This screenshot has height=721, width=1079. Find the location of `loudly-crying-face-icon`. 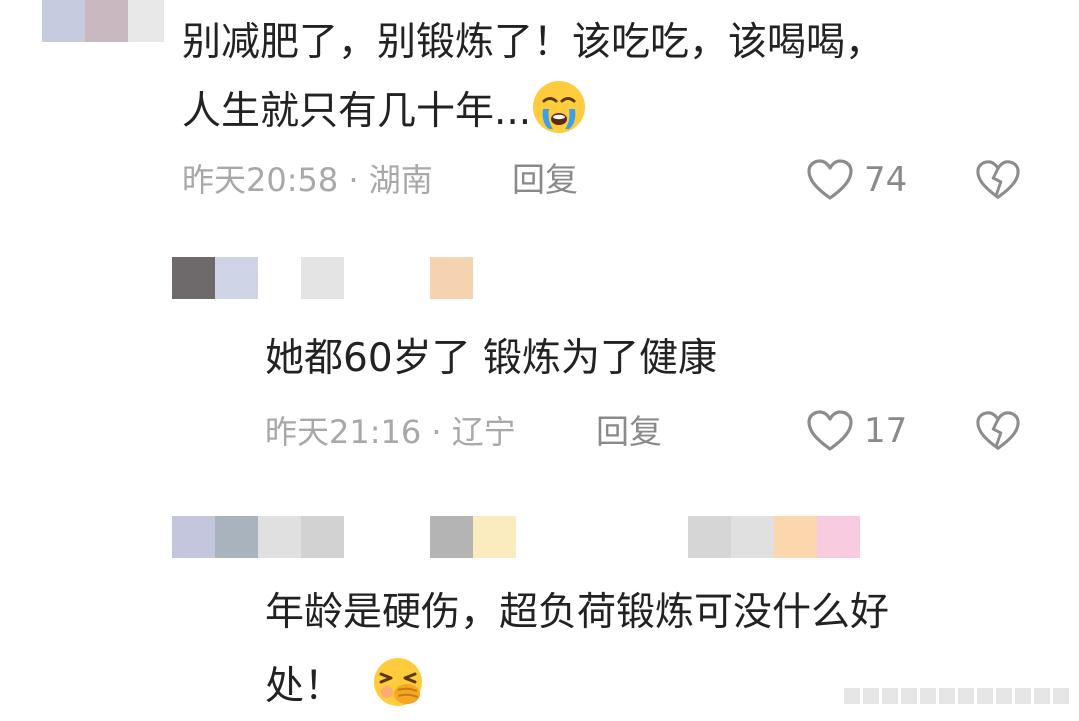

loudly-crying-face-icon is located at coordinates (559, 113).